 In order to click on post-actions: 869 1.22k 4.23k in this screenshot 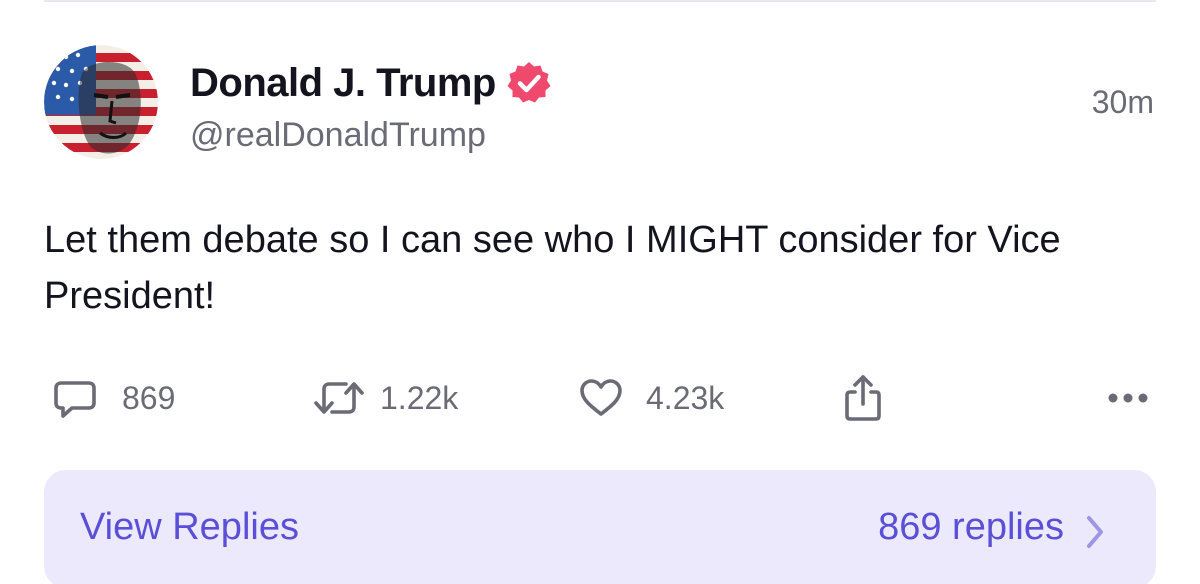, I will do `click(600, 398)`.